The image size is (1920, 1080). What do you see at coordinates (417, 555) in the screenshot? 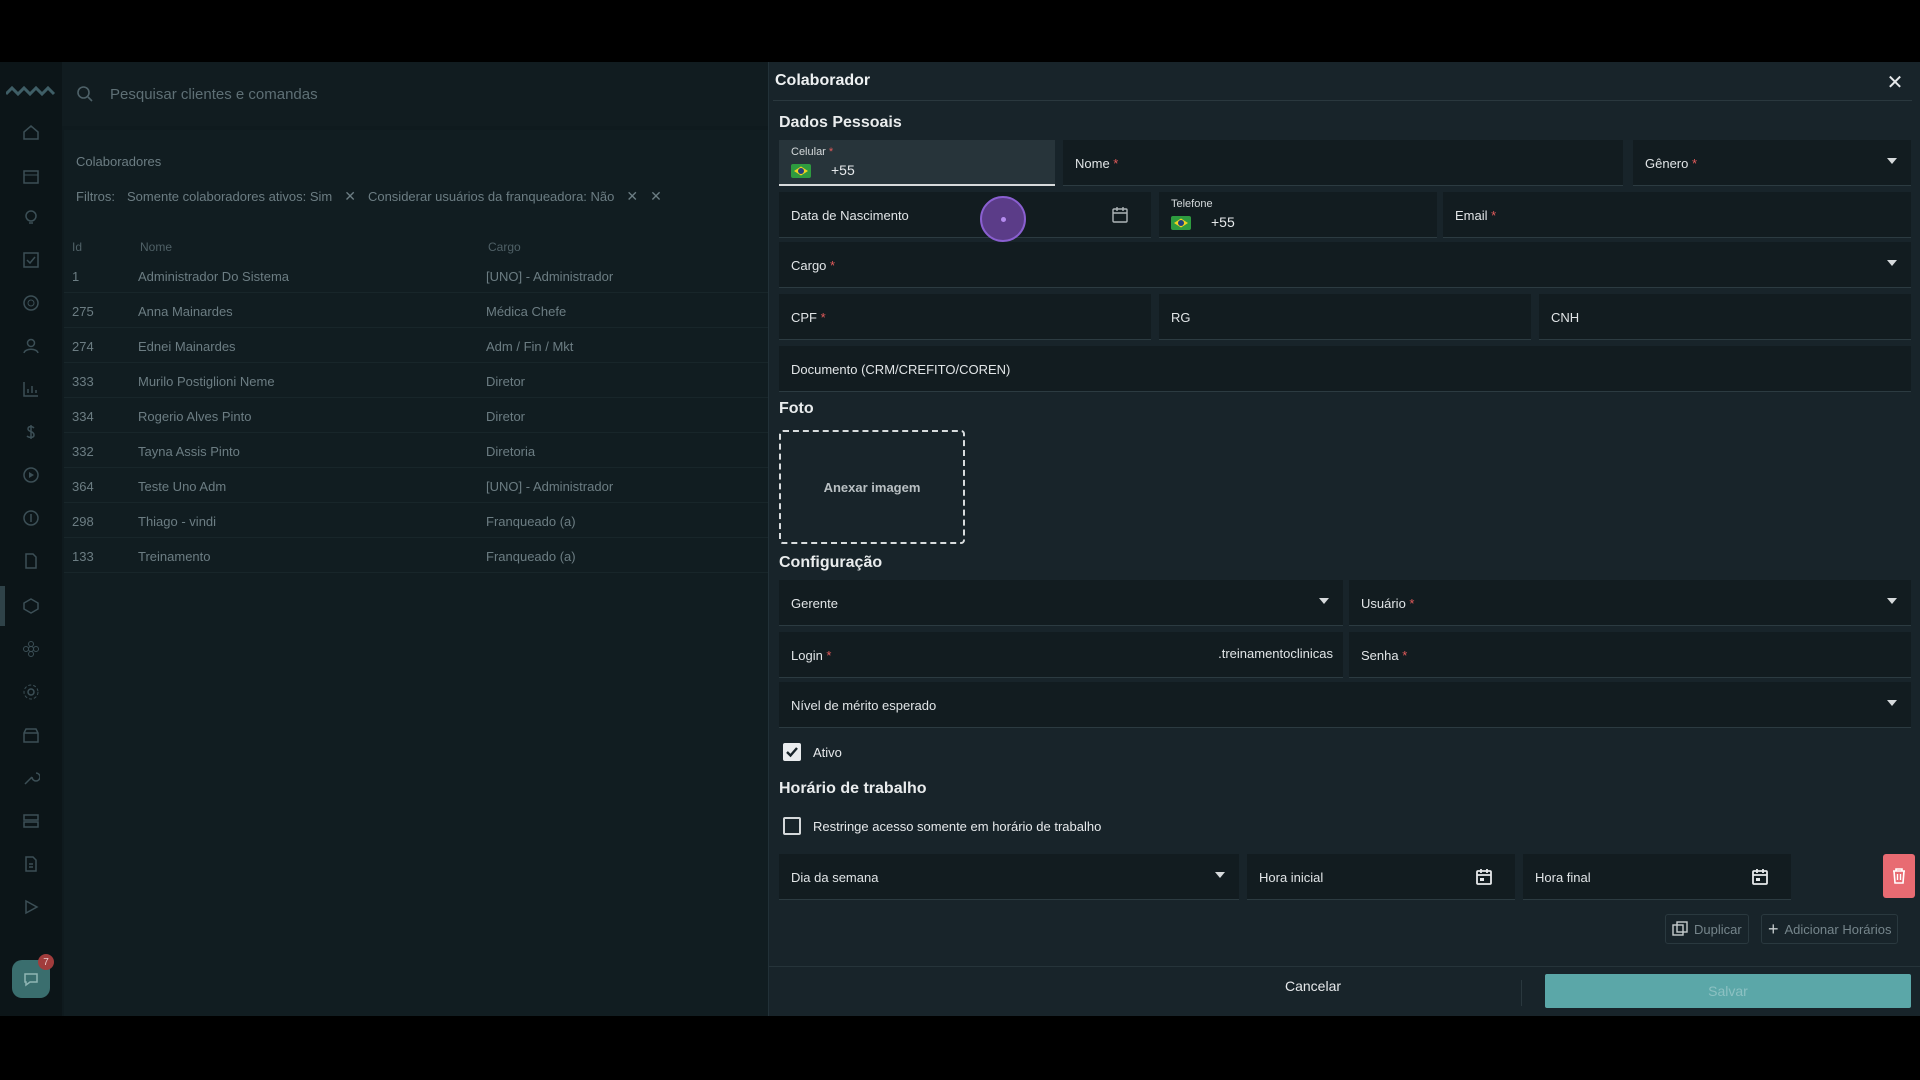
I see `table-row: 133 Treinamento Franqueado (a)` at bounding box center [417, 555].